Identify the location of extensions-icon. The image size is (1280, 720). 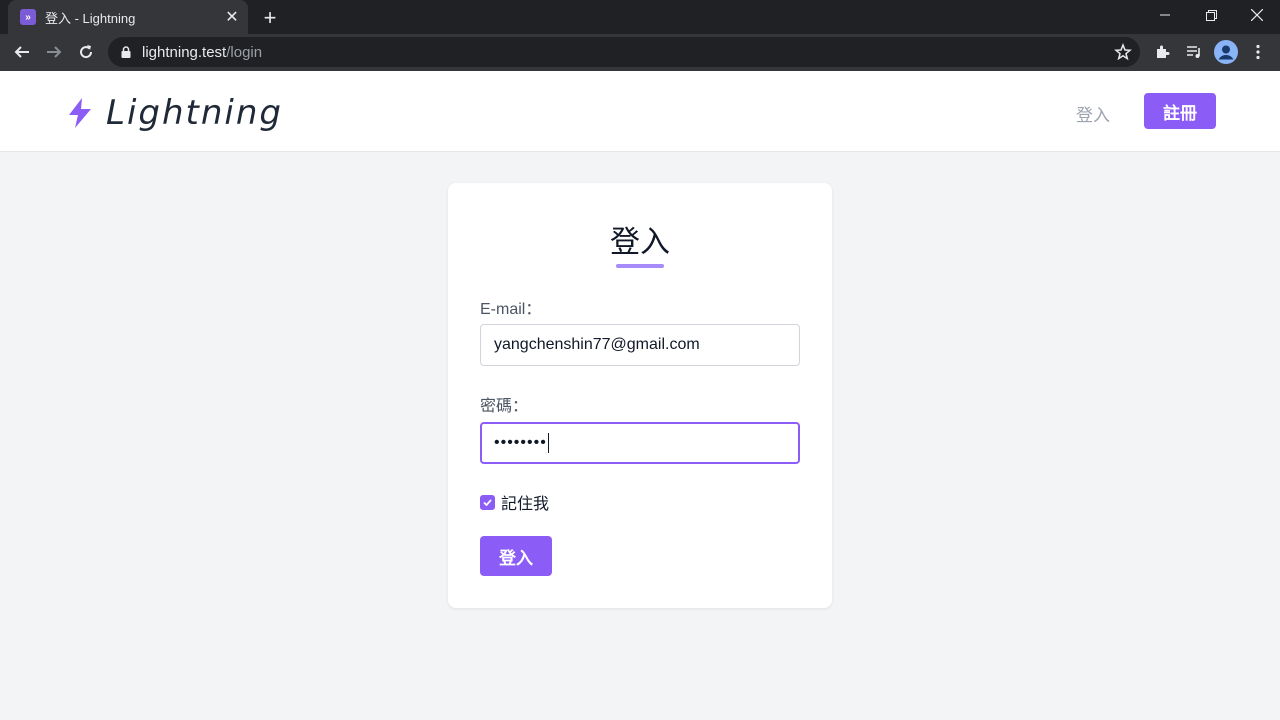
(1162, 52).